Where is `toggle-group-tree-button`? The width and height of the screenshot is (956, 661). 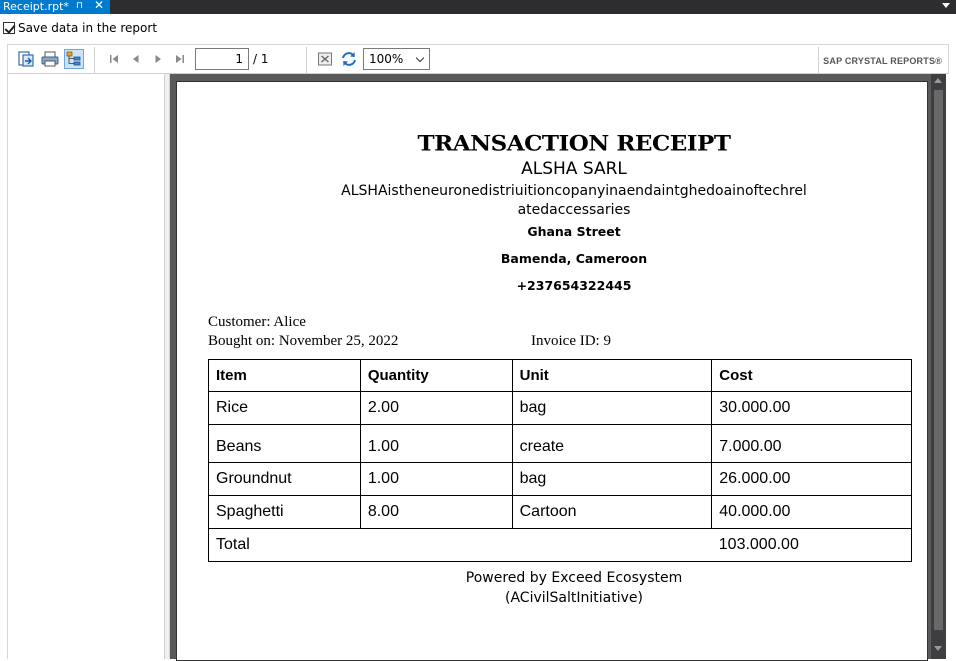
toggle-group-tree-button is located at coordinates (74, 59).